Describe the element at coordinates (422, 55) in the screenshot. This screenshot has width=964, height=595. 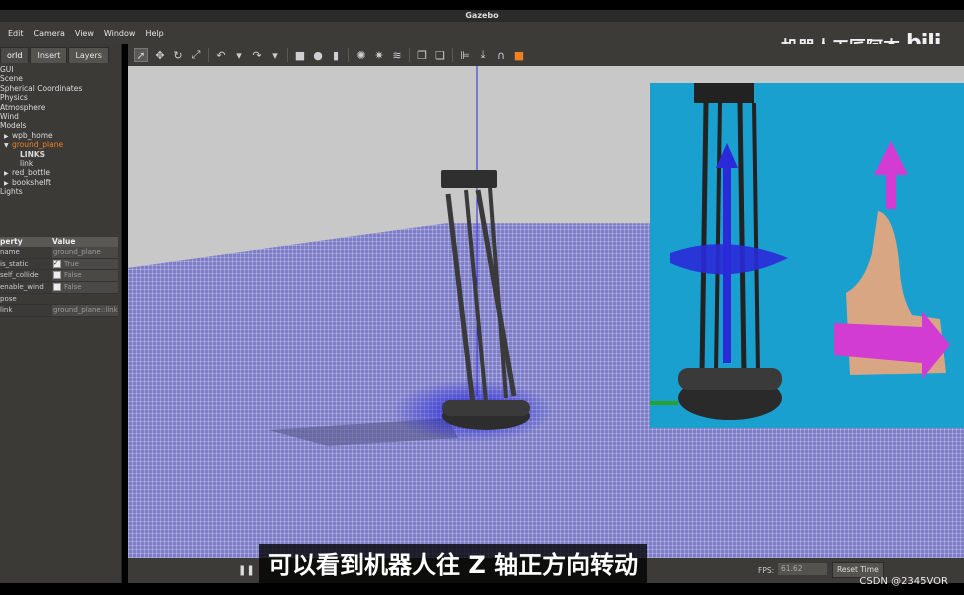
I see `copy-icon: ❐` at that location.